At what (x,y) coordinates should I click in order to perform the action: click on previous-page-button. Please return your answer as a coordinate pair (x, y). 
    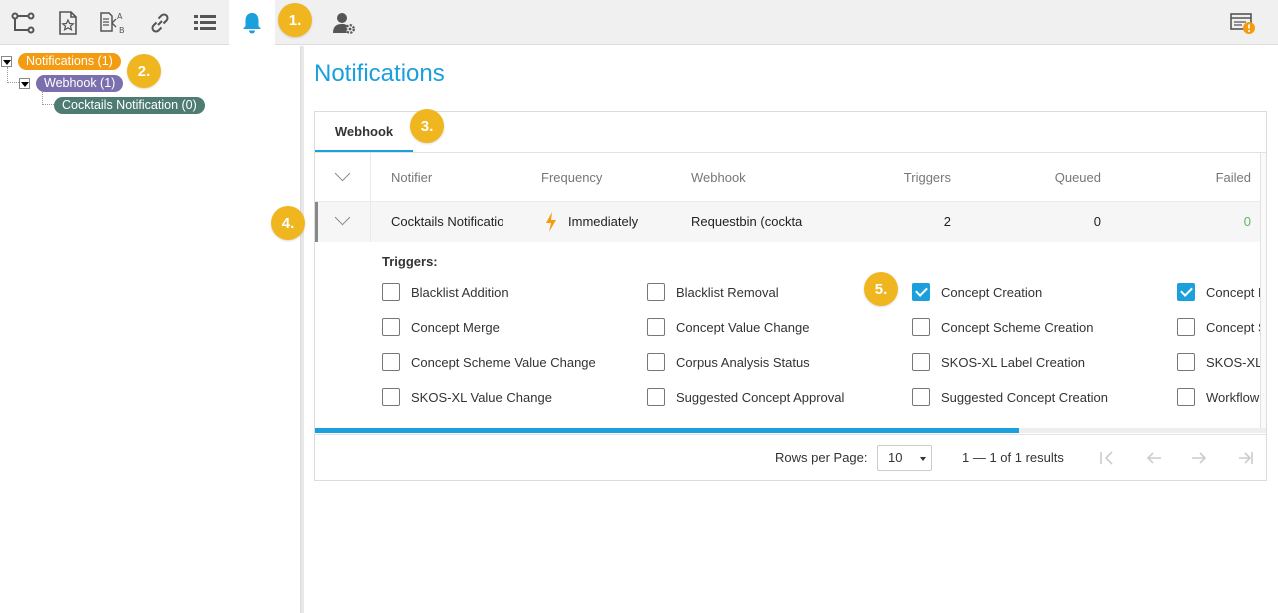
    Looking at the image, I should click on (1154, 458).